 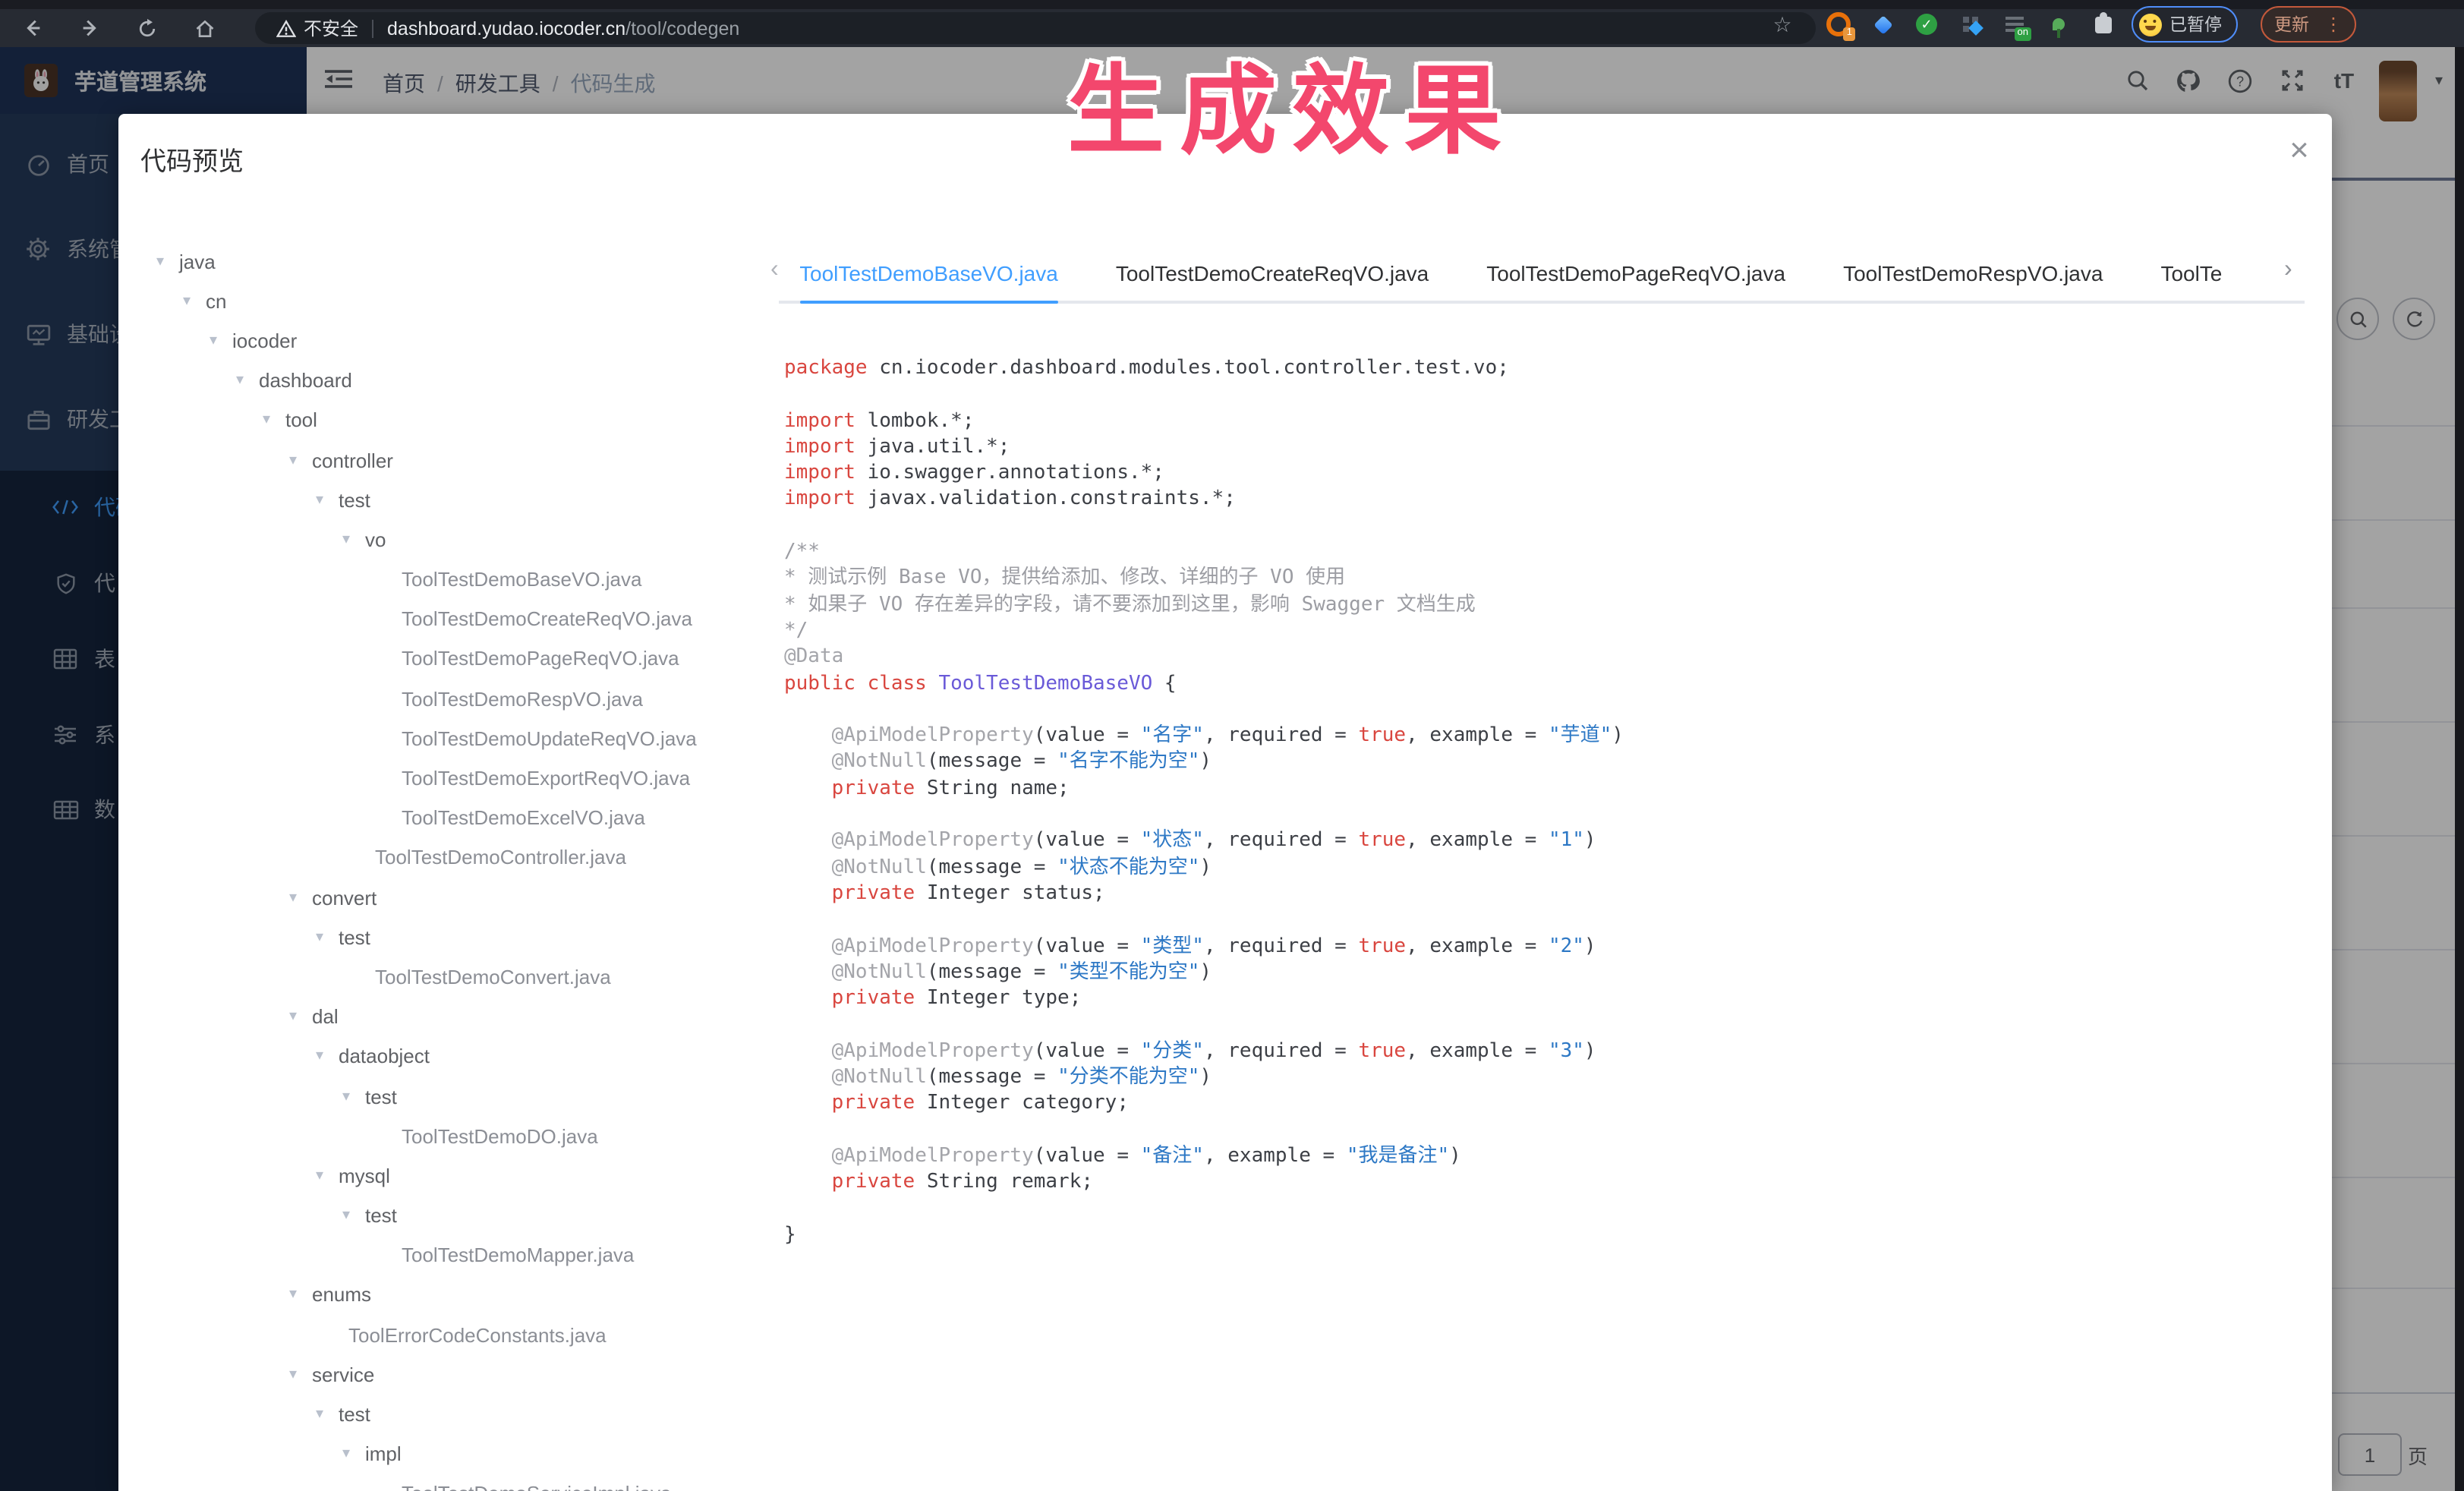 I want to click on tree-node-file: ToolTestDemoCreateReqVO.java, so click(x=444, y=618).